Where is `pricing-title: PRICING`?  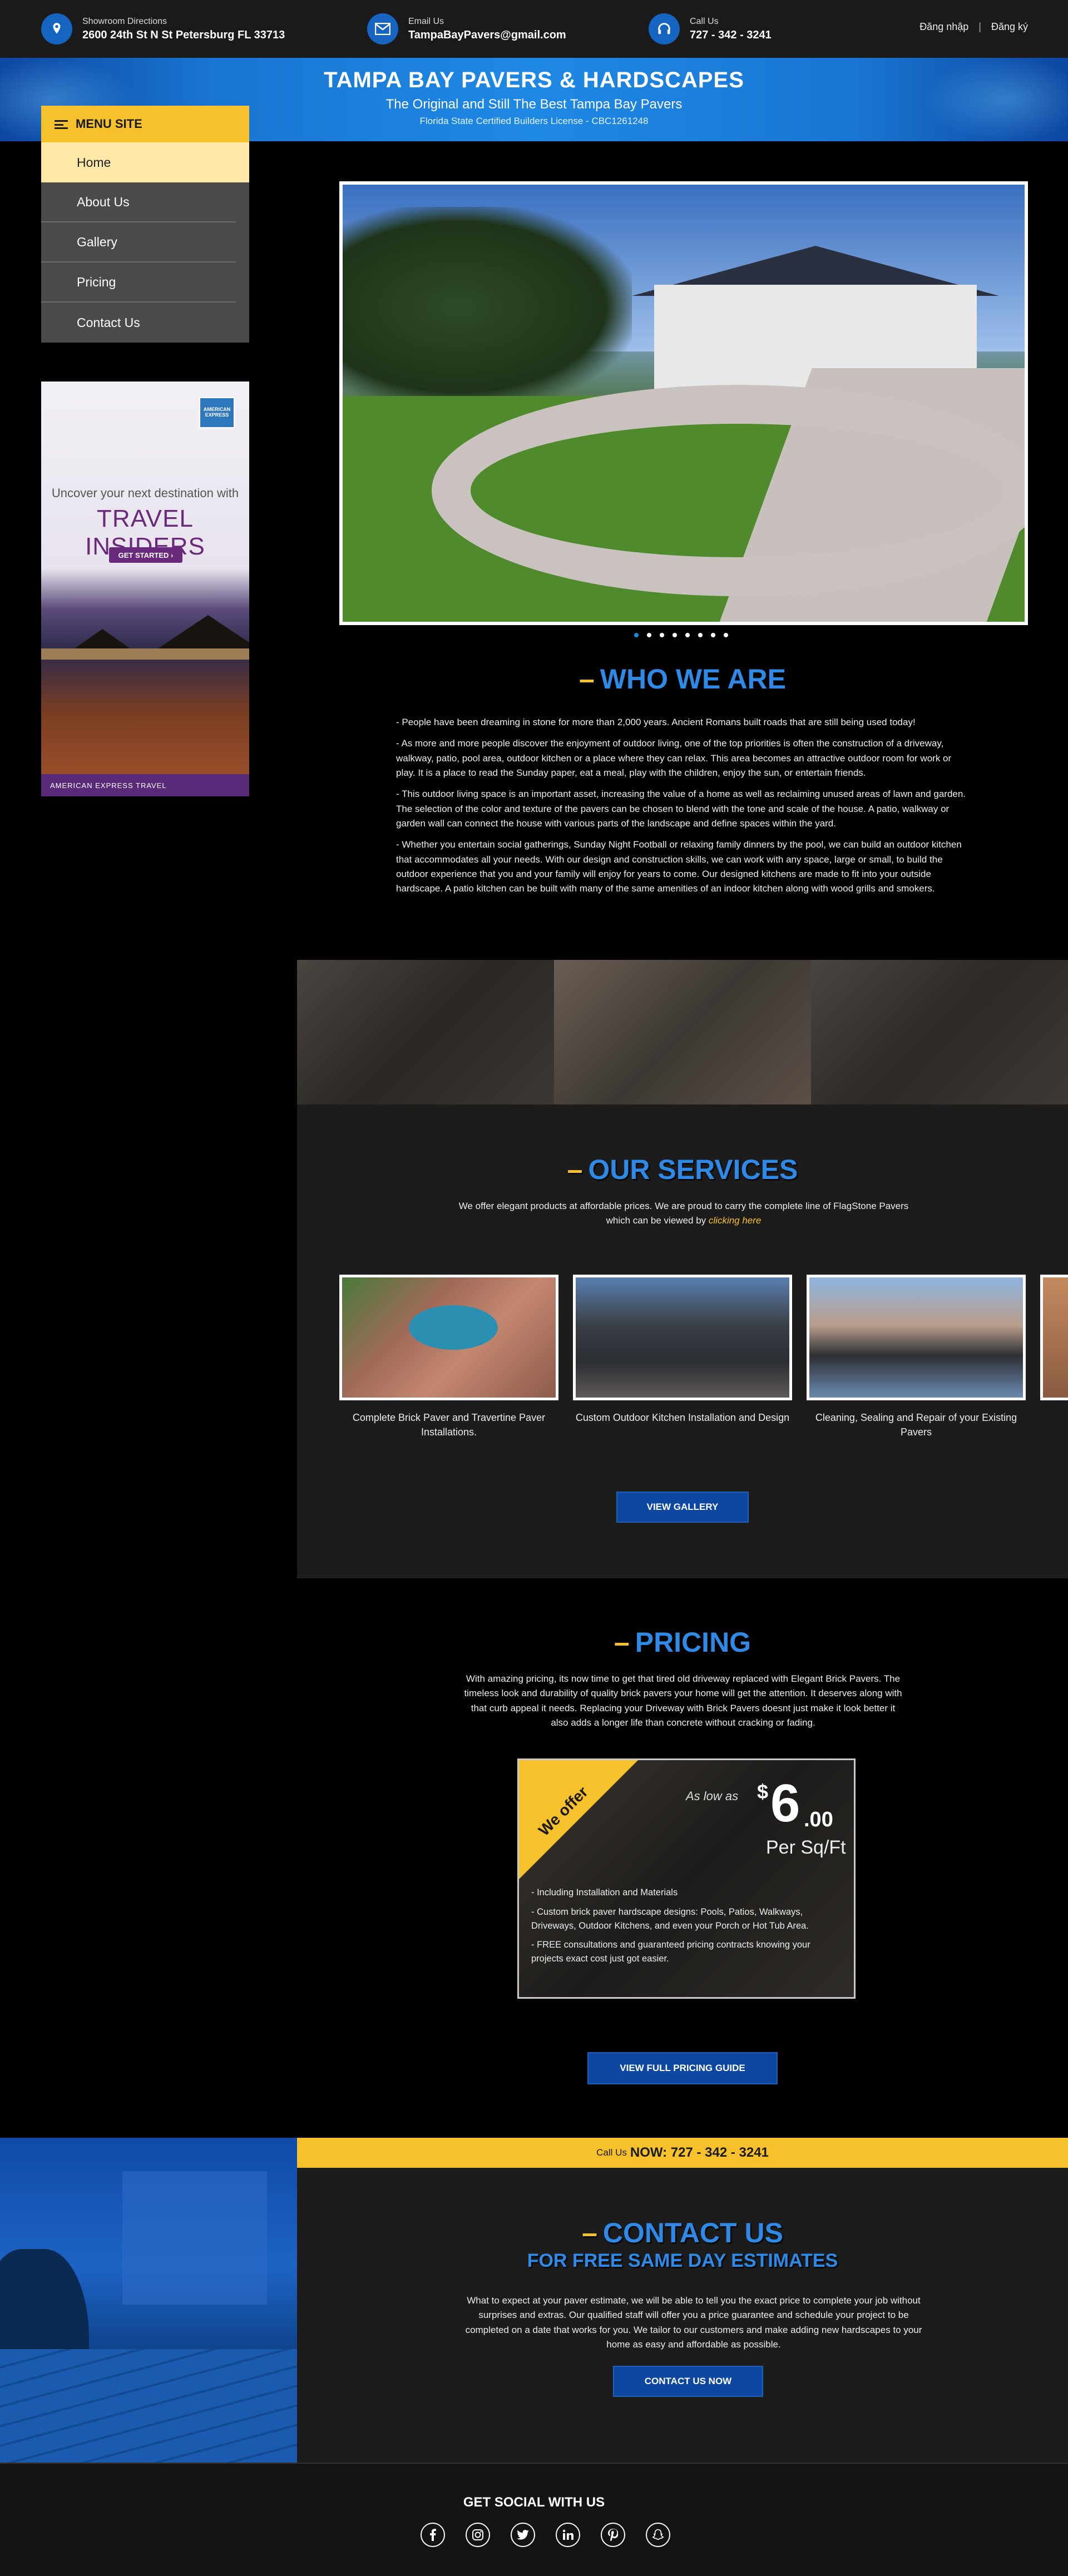
pricing-title: PRICING is located at coordinates (693, 1642).